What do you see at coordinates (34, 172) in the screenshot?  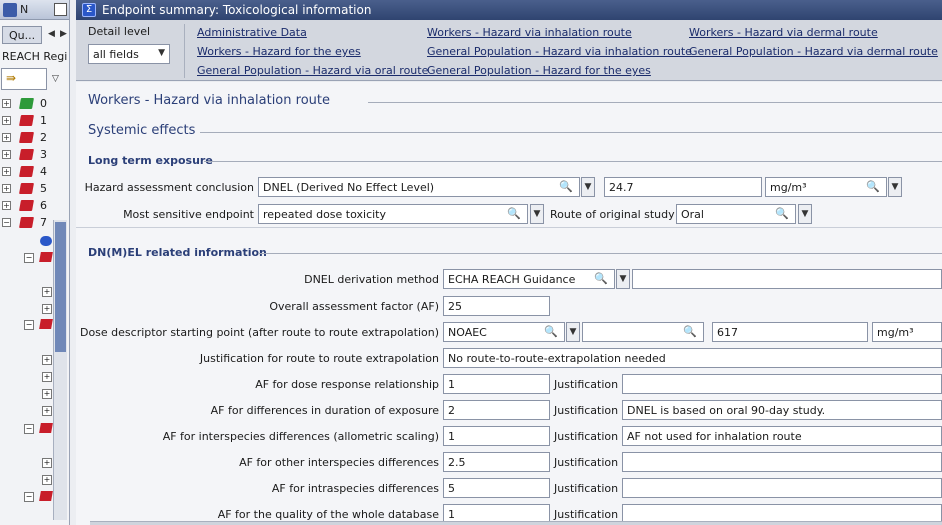 I see `tree-node: +4` at bounding box center [34, 172].